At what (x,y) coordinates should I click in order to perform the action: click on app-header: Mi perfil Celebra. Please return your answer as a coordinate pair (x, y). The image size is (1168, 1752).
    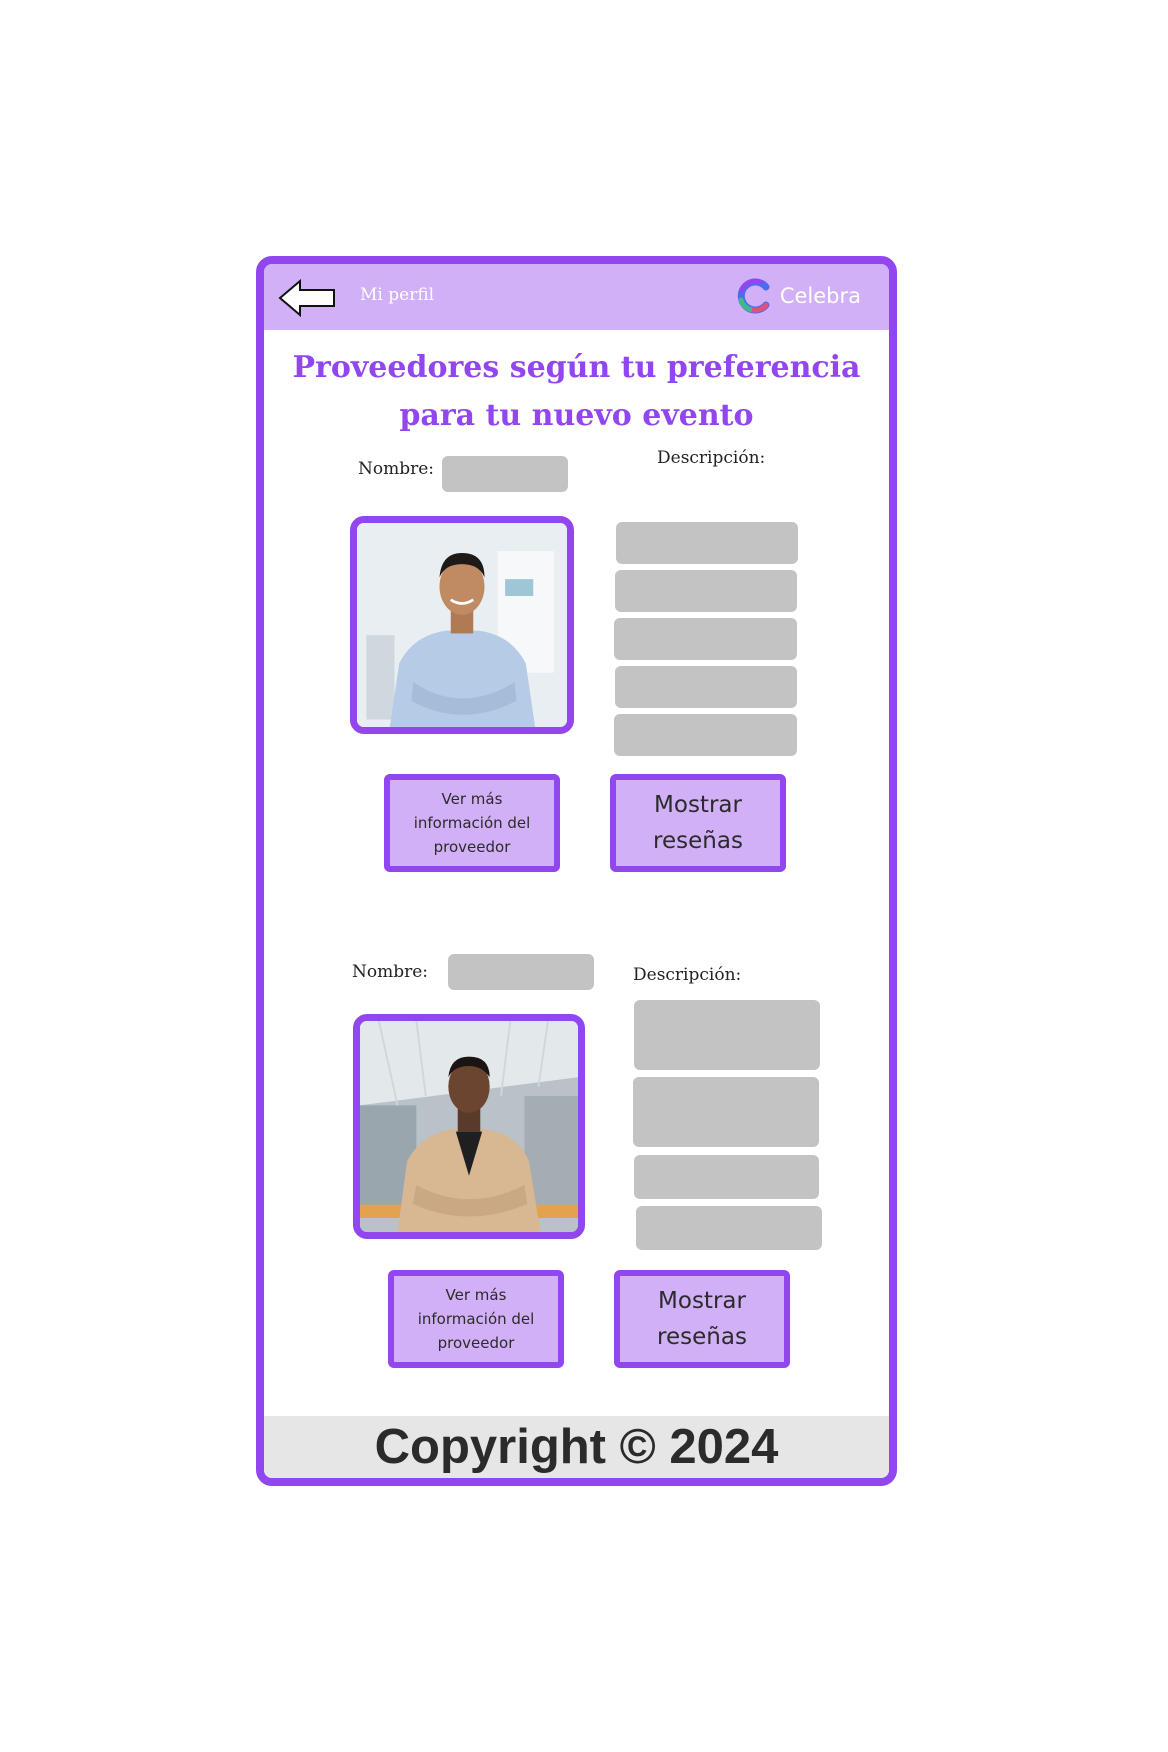
    Looking at the image, I should click on (576, 297).